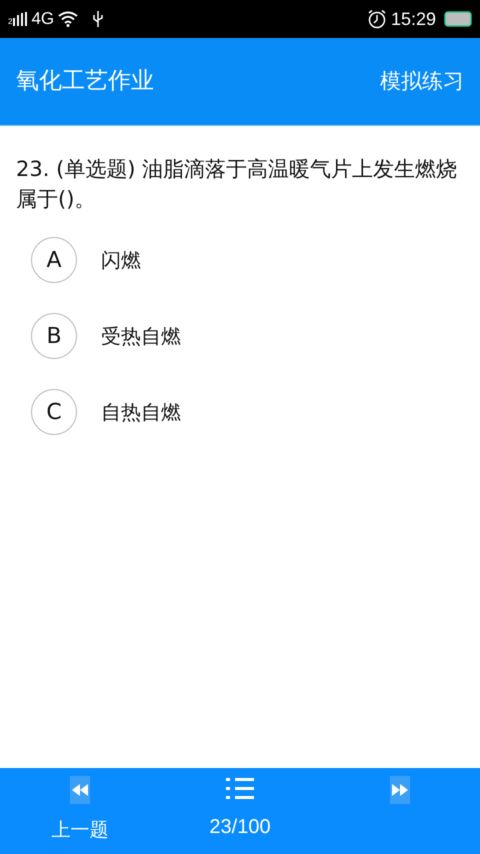  What do you see at coordinates (20, 19) in the screenshot?
I see `signal-icon` at bounding box center [20, 19].